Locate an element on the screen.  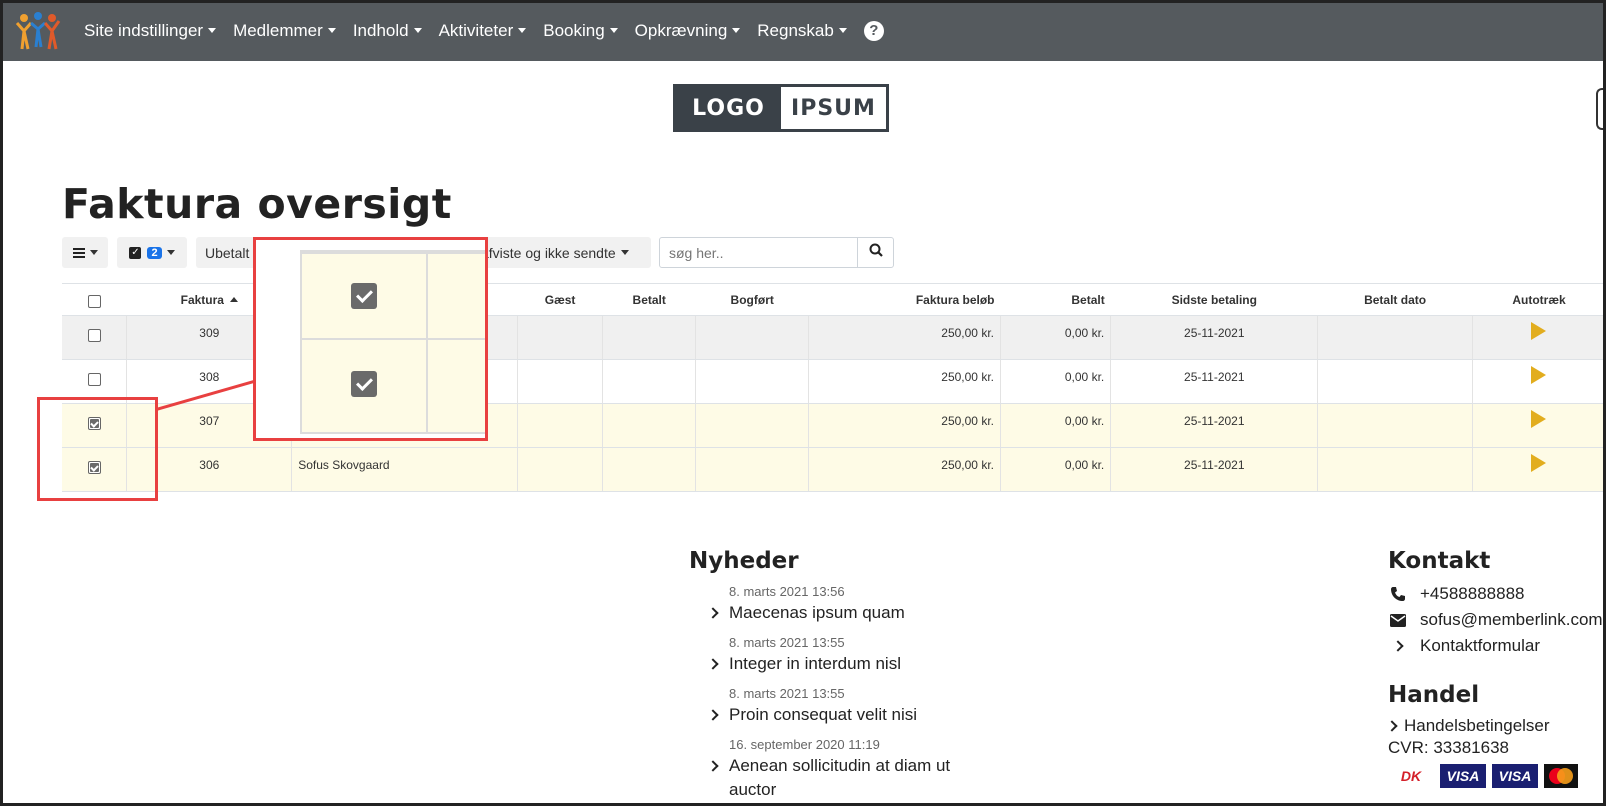
news-item: Proin consequat velit nisi is located at coordinates (838, 715).